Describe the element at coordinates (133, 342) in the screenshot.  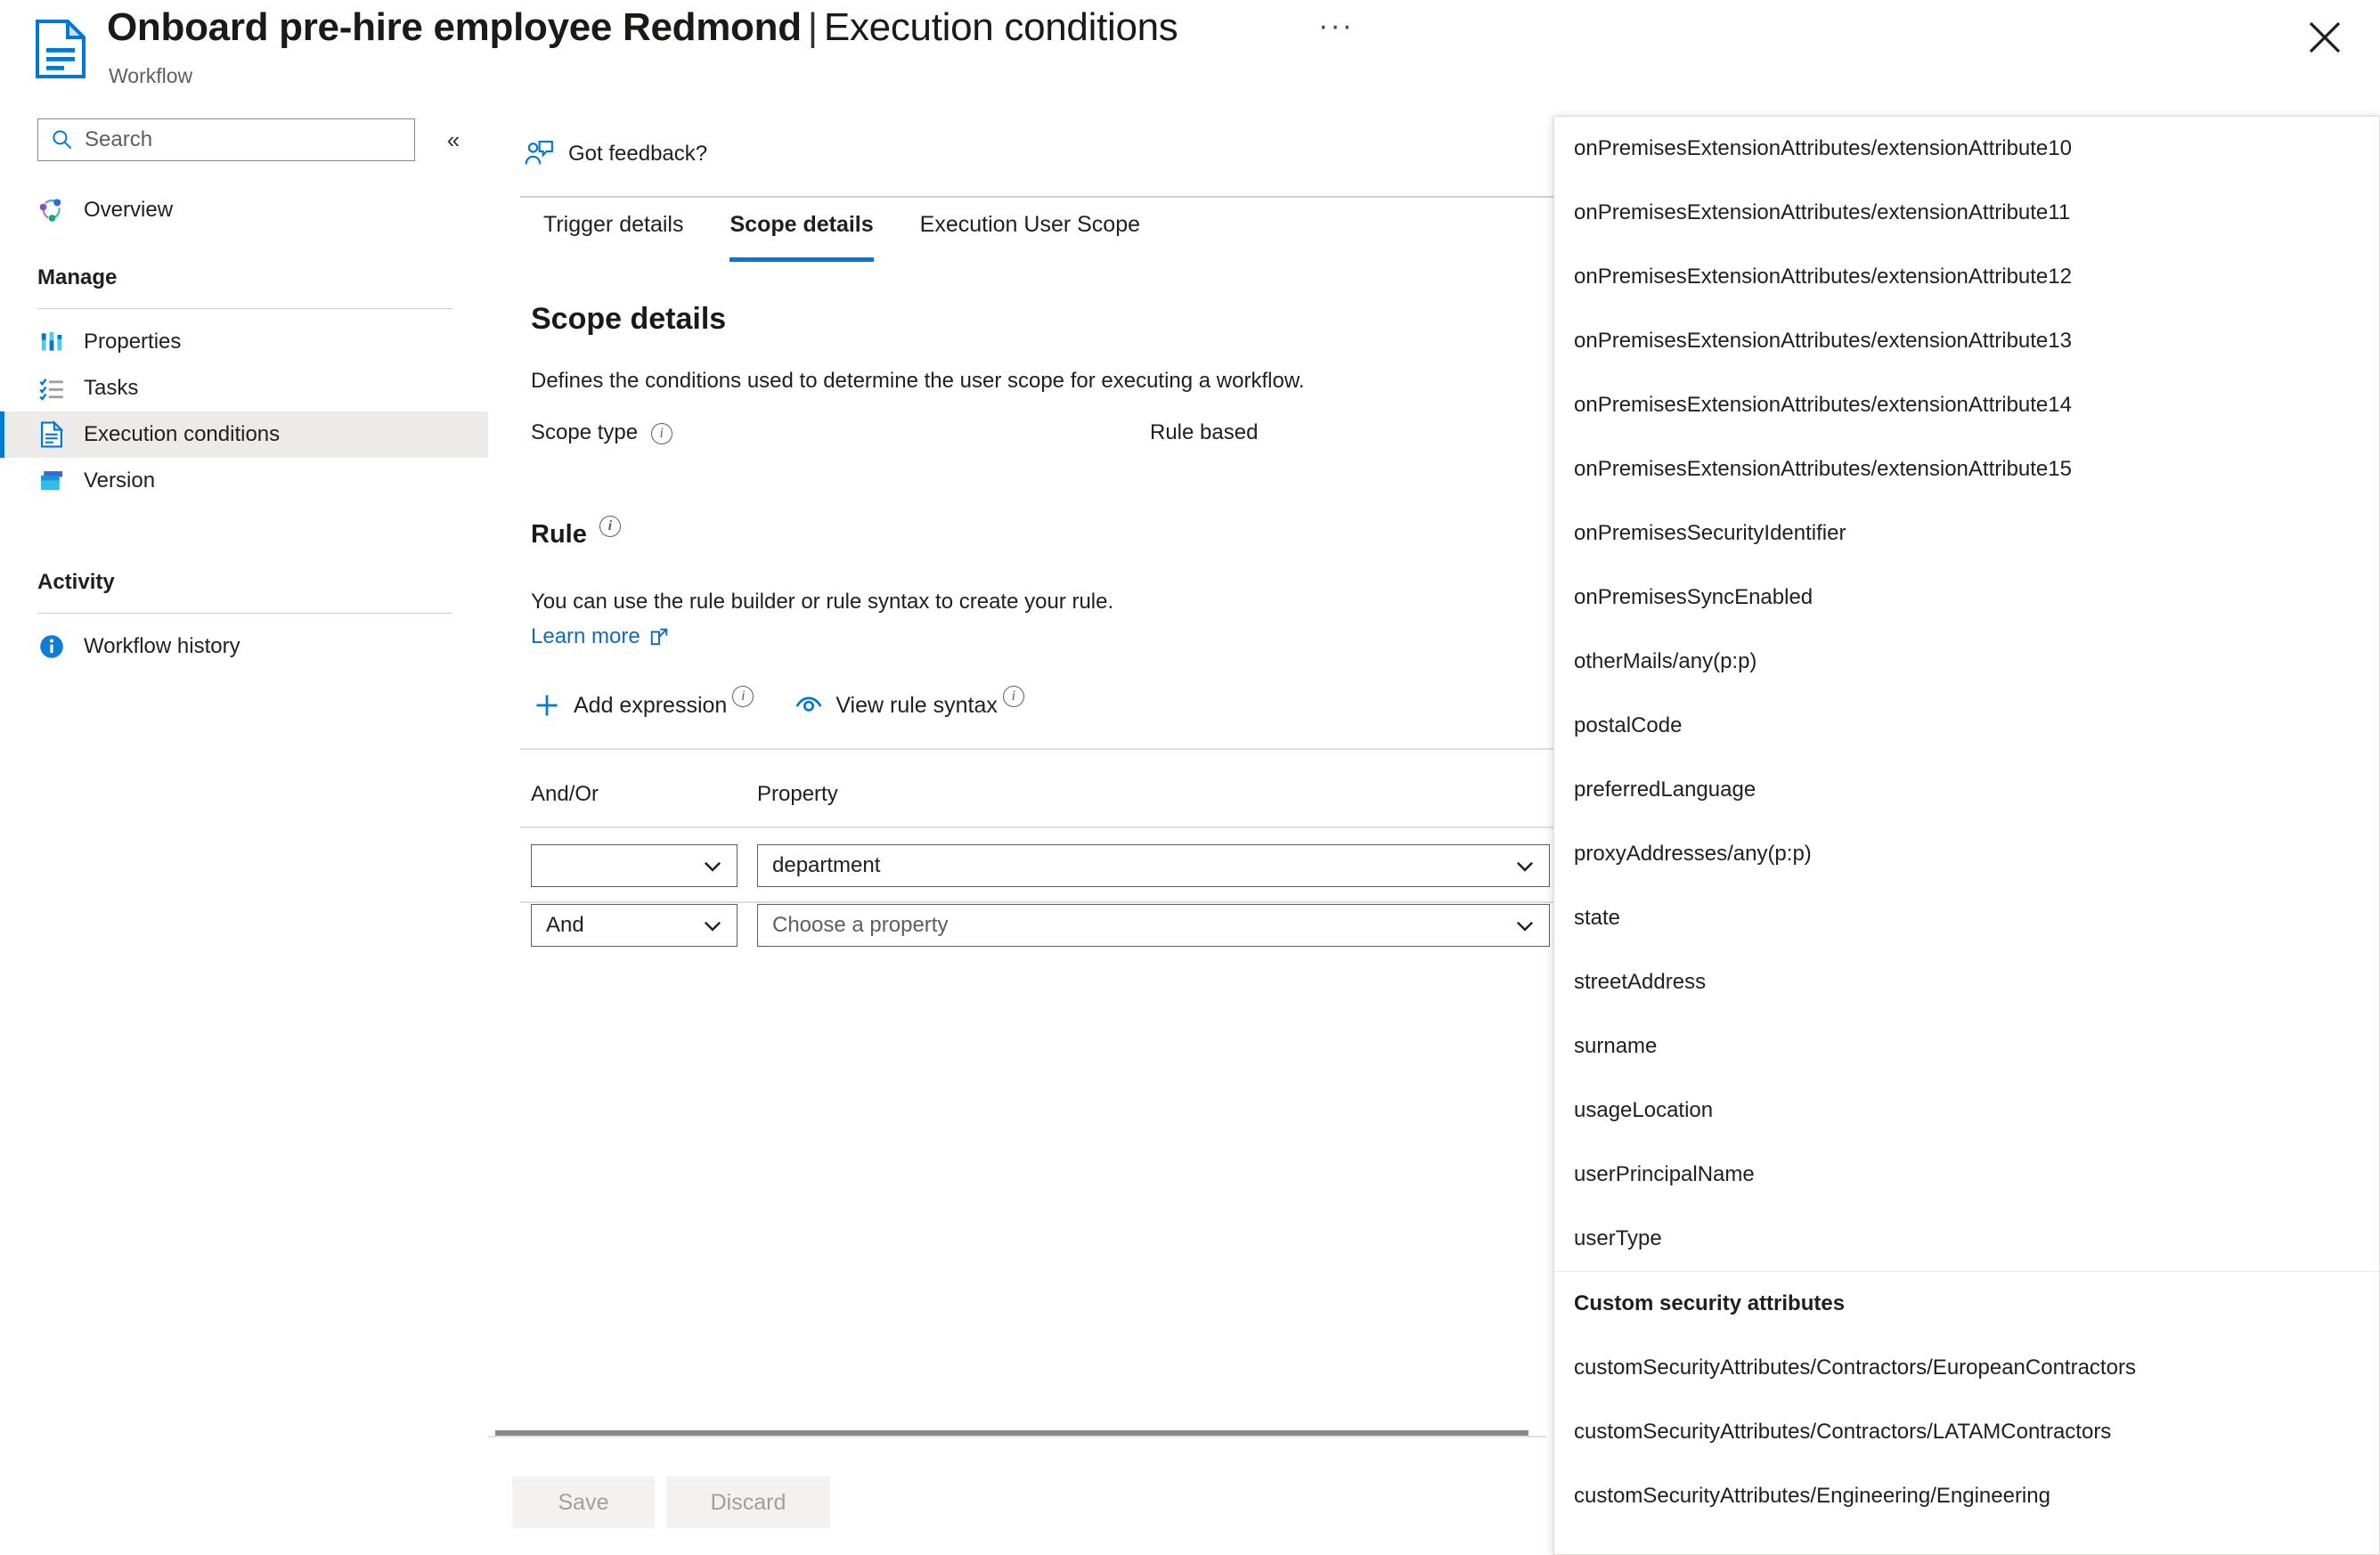
I see `sidebar-item-label: Properties` at that location.